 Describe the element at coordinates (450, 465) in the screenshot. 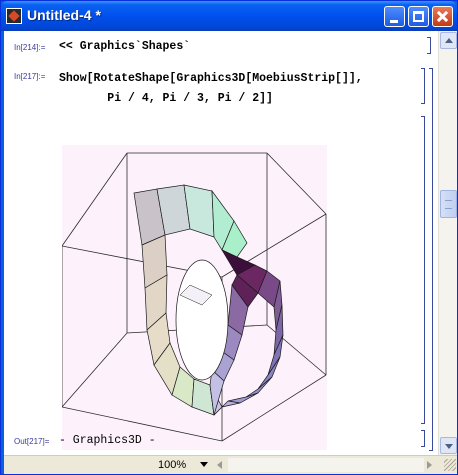

I see `resize-grip-icon` at that location.